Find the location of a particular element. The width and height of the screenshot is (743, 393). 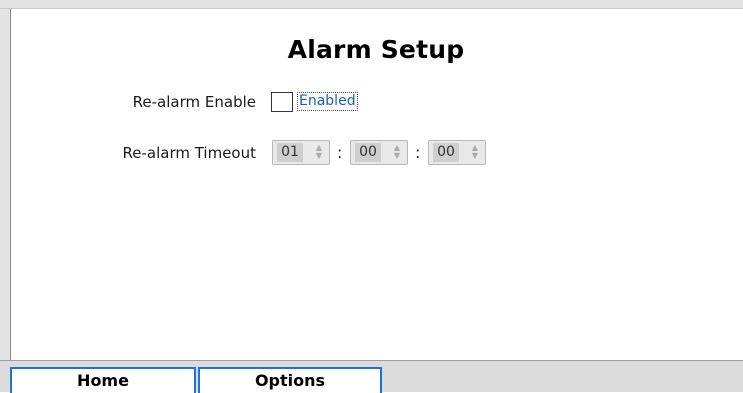

hours-spinbox: 01 ▲ ▼ is located at coordinates (301, 152).